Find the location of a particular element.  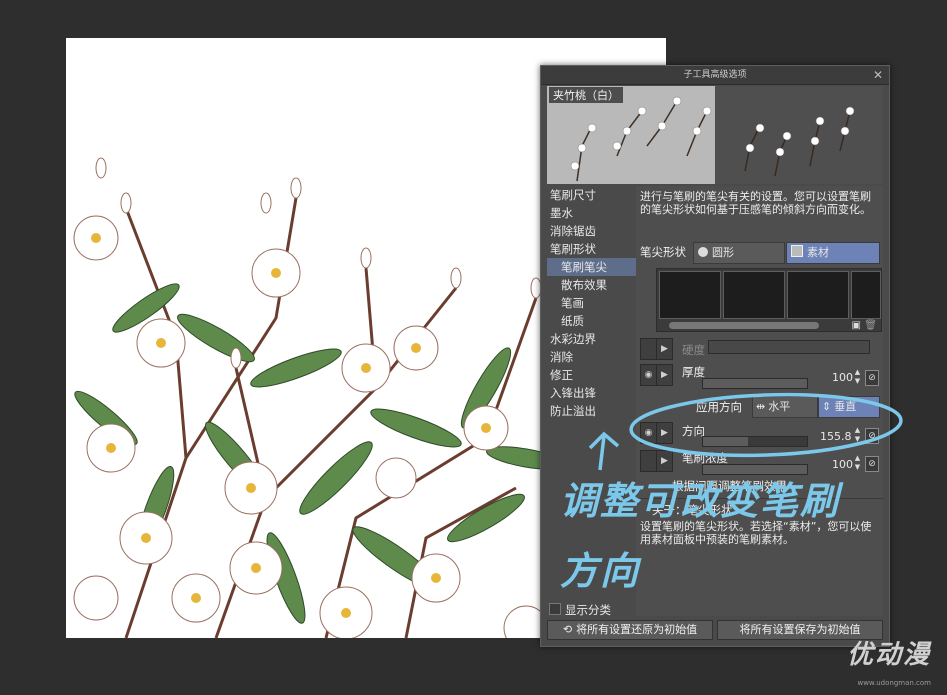

dialog-titlebar: 子工具高级选项 ✕ is located at coordinates (715, 75).